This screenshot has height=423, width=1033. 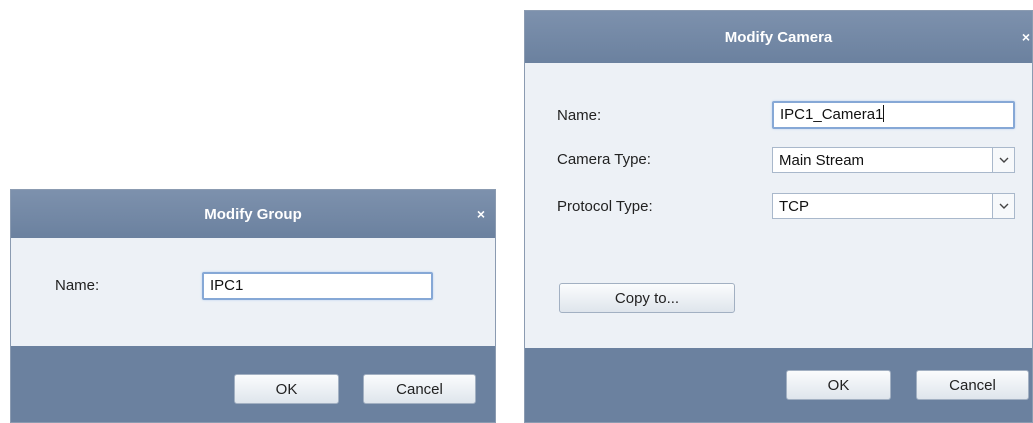 What do you see at coordinates (832, 114) in the screenshot?
I see `camera-name-value: IPC1_Camera1` at bounding box center [832, 114].